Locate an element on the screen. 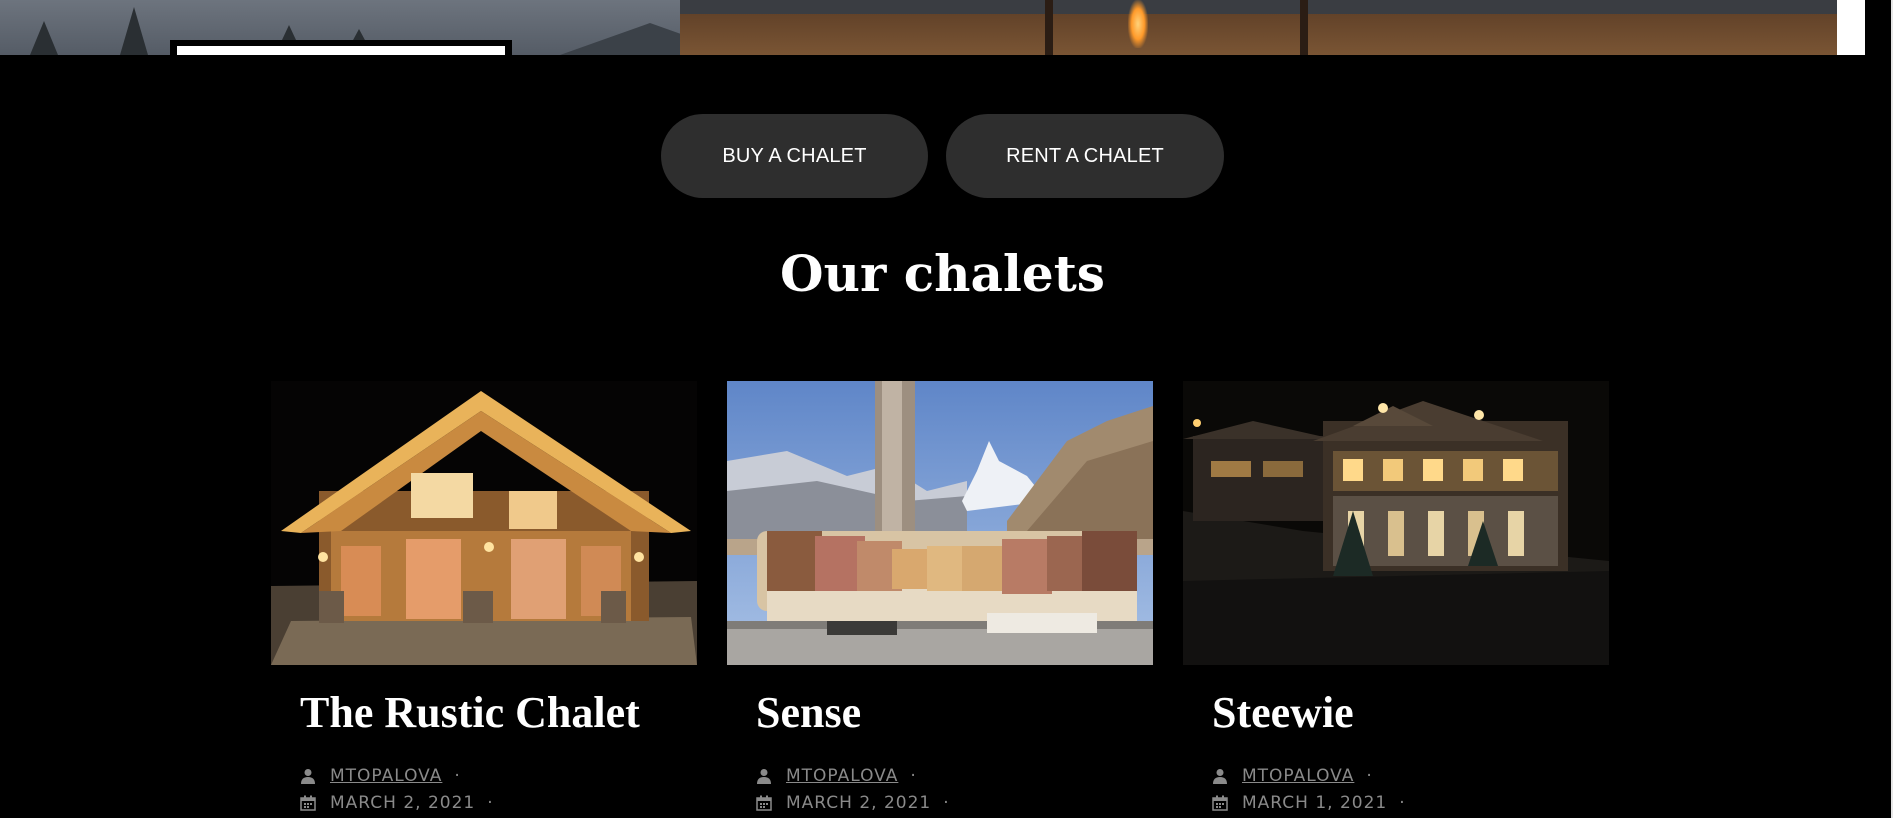 The width and height of the screenshot is (1893, 818). chalet-card: Sense MTOPALOVA · MARCH 2, 2021 · is located at coordinates (940, 597).